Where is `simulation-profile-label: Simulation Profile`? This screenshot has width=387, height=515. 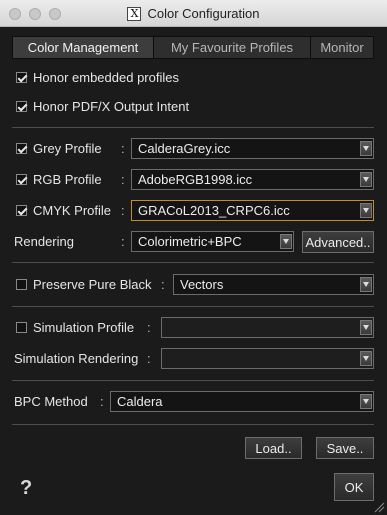
simulation-profile-label: Simulation Profile is located at coordinates (84, 327).